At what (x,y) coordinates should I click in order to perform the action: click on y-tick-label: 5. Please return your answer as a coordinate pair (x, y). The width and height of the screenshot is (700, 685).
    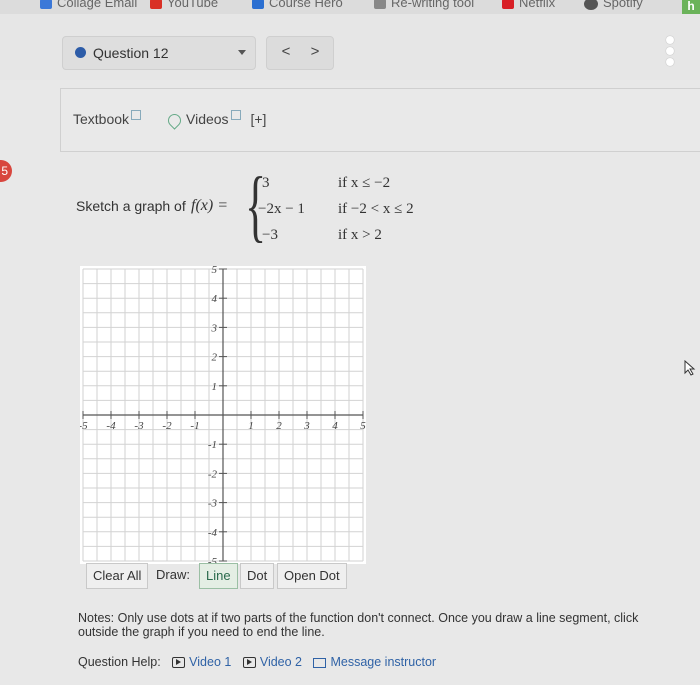
    Looking at the image, I should click on (215, 271).